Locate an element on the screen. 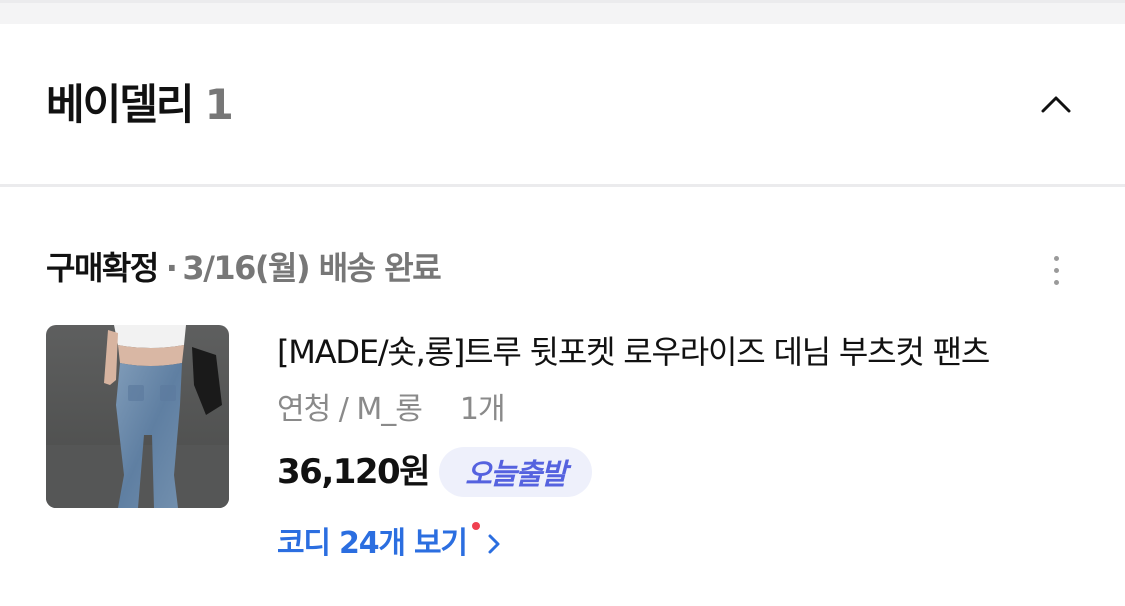 This screenshot has height=606, width=1125. order-status: 구매확정 is located at coordinates (102, 268).